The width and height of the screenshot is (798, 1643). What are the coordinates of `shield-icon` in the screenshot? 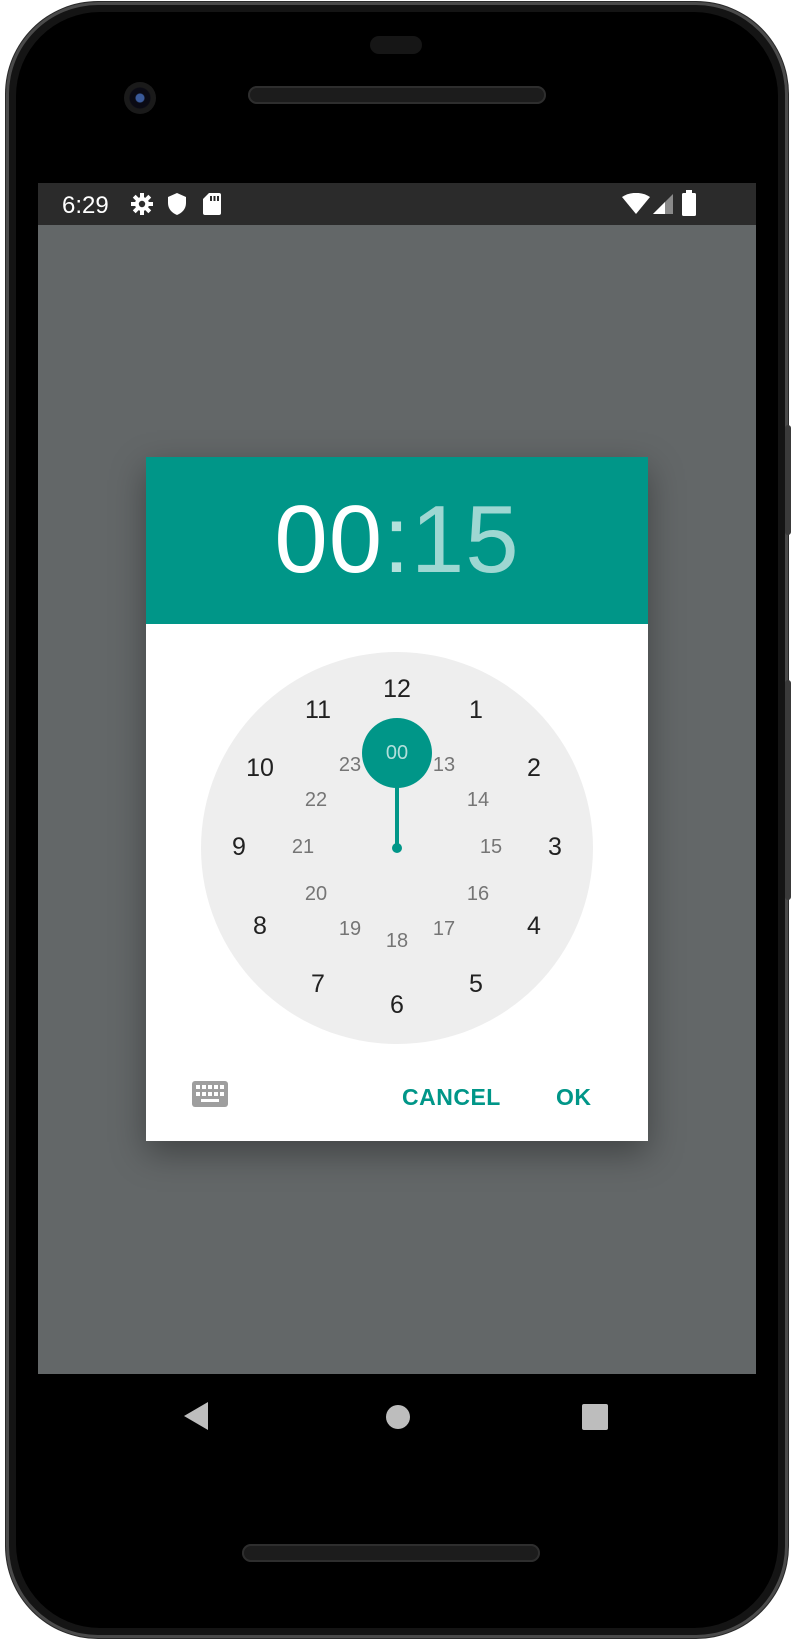 It's located at (177, 206).